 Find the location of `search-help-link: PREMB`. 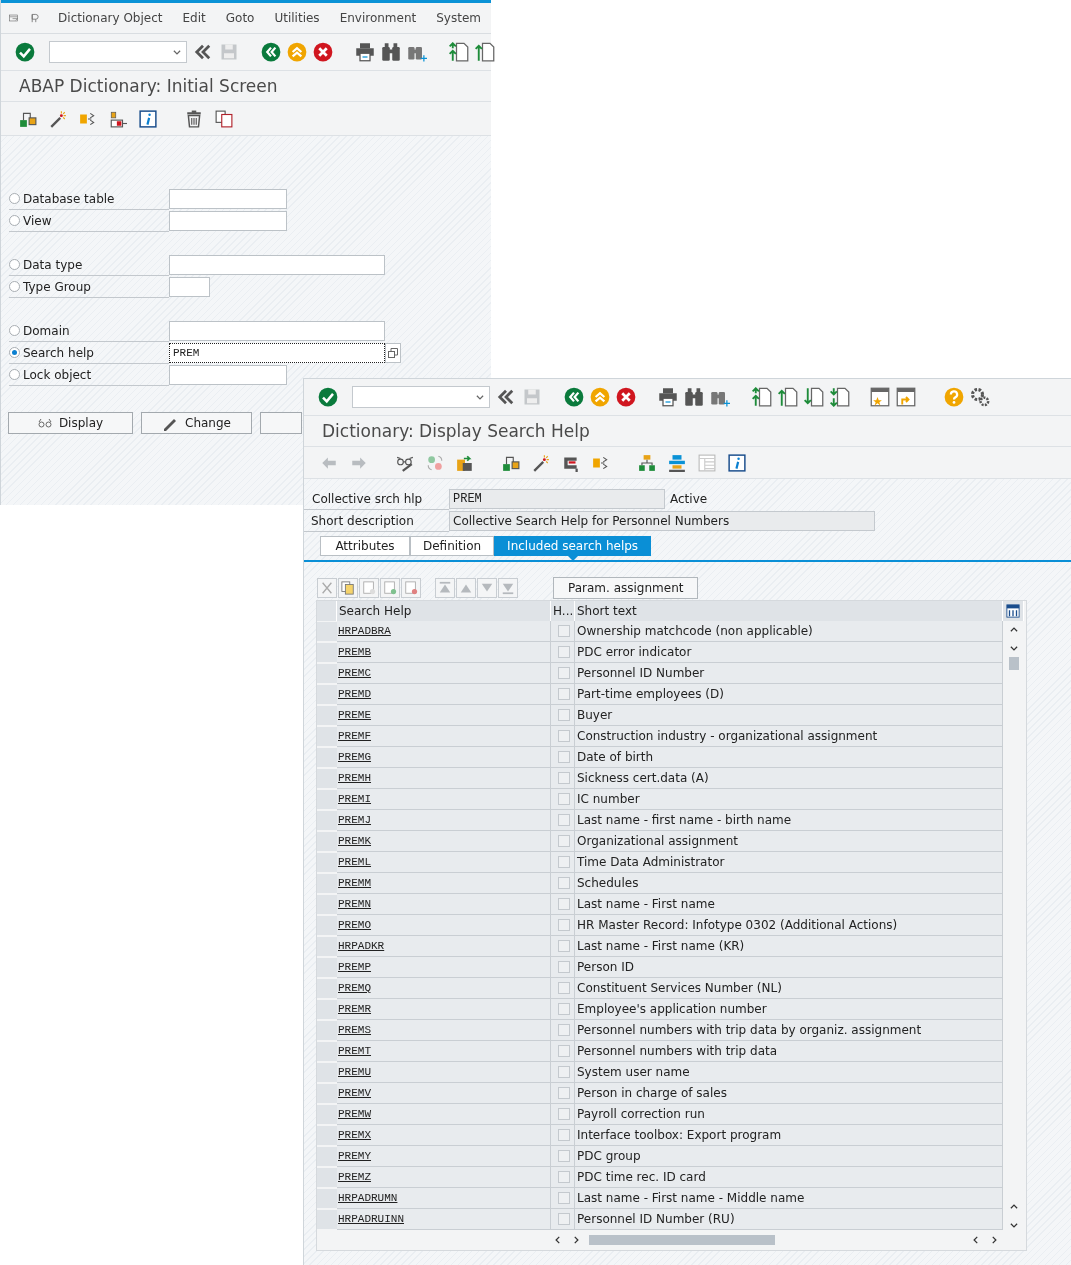

search-help-link: PREMB is located at coordinates (354, 652).